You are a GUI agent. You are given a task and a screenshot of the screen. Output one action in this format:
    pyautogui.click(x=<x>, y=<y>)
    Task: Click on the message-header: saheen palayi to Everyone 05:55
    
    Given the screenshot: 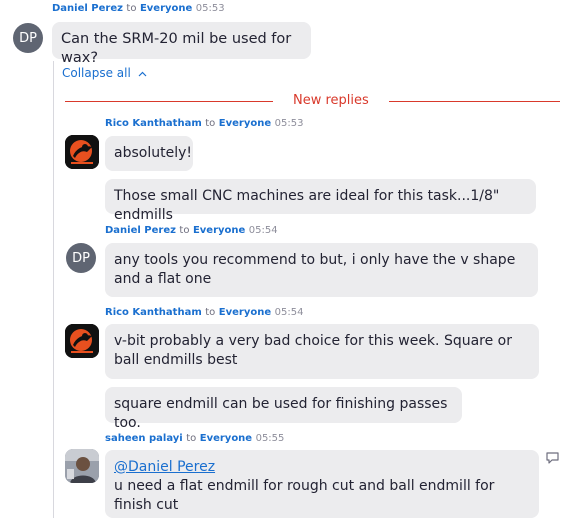 What is the action you would take?
    pyautogui.click(x=194, y=438)
    